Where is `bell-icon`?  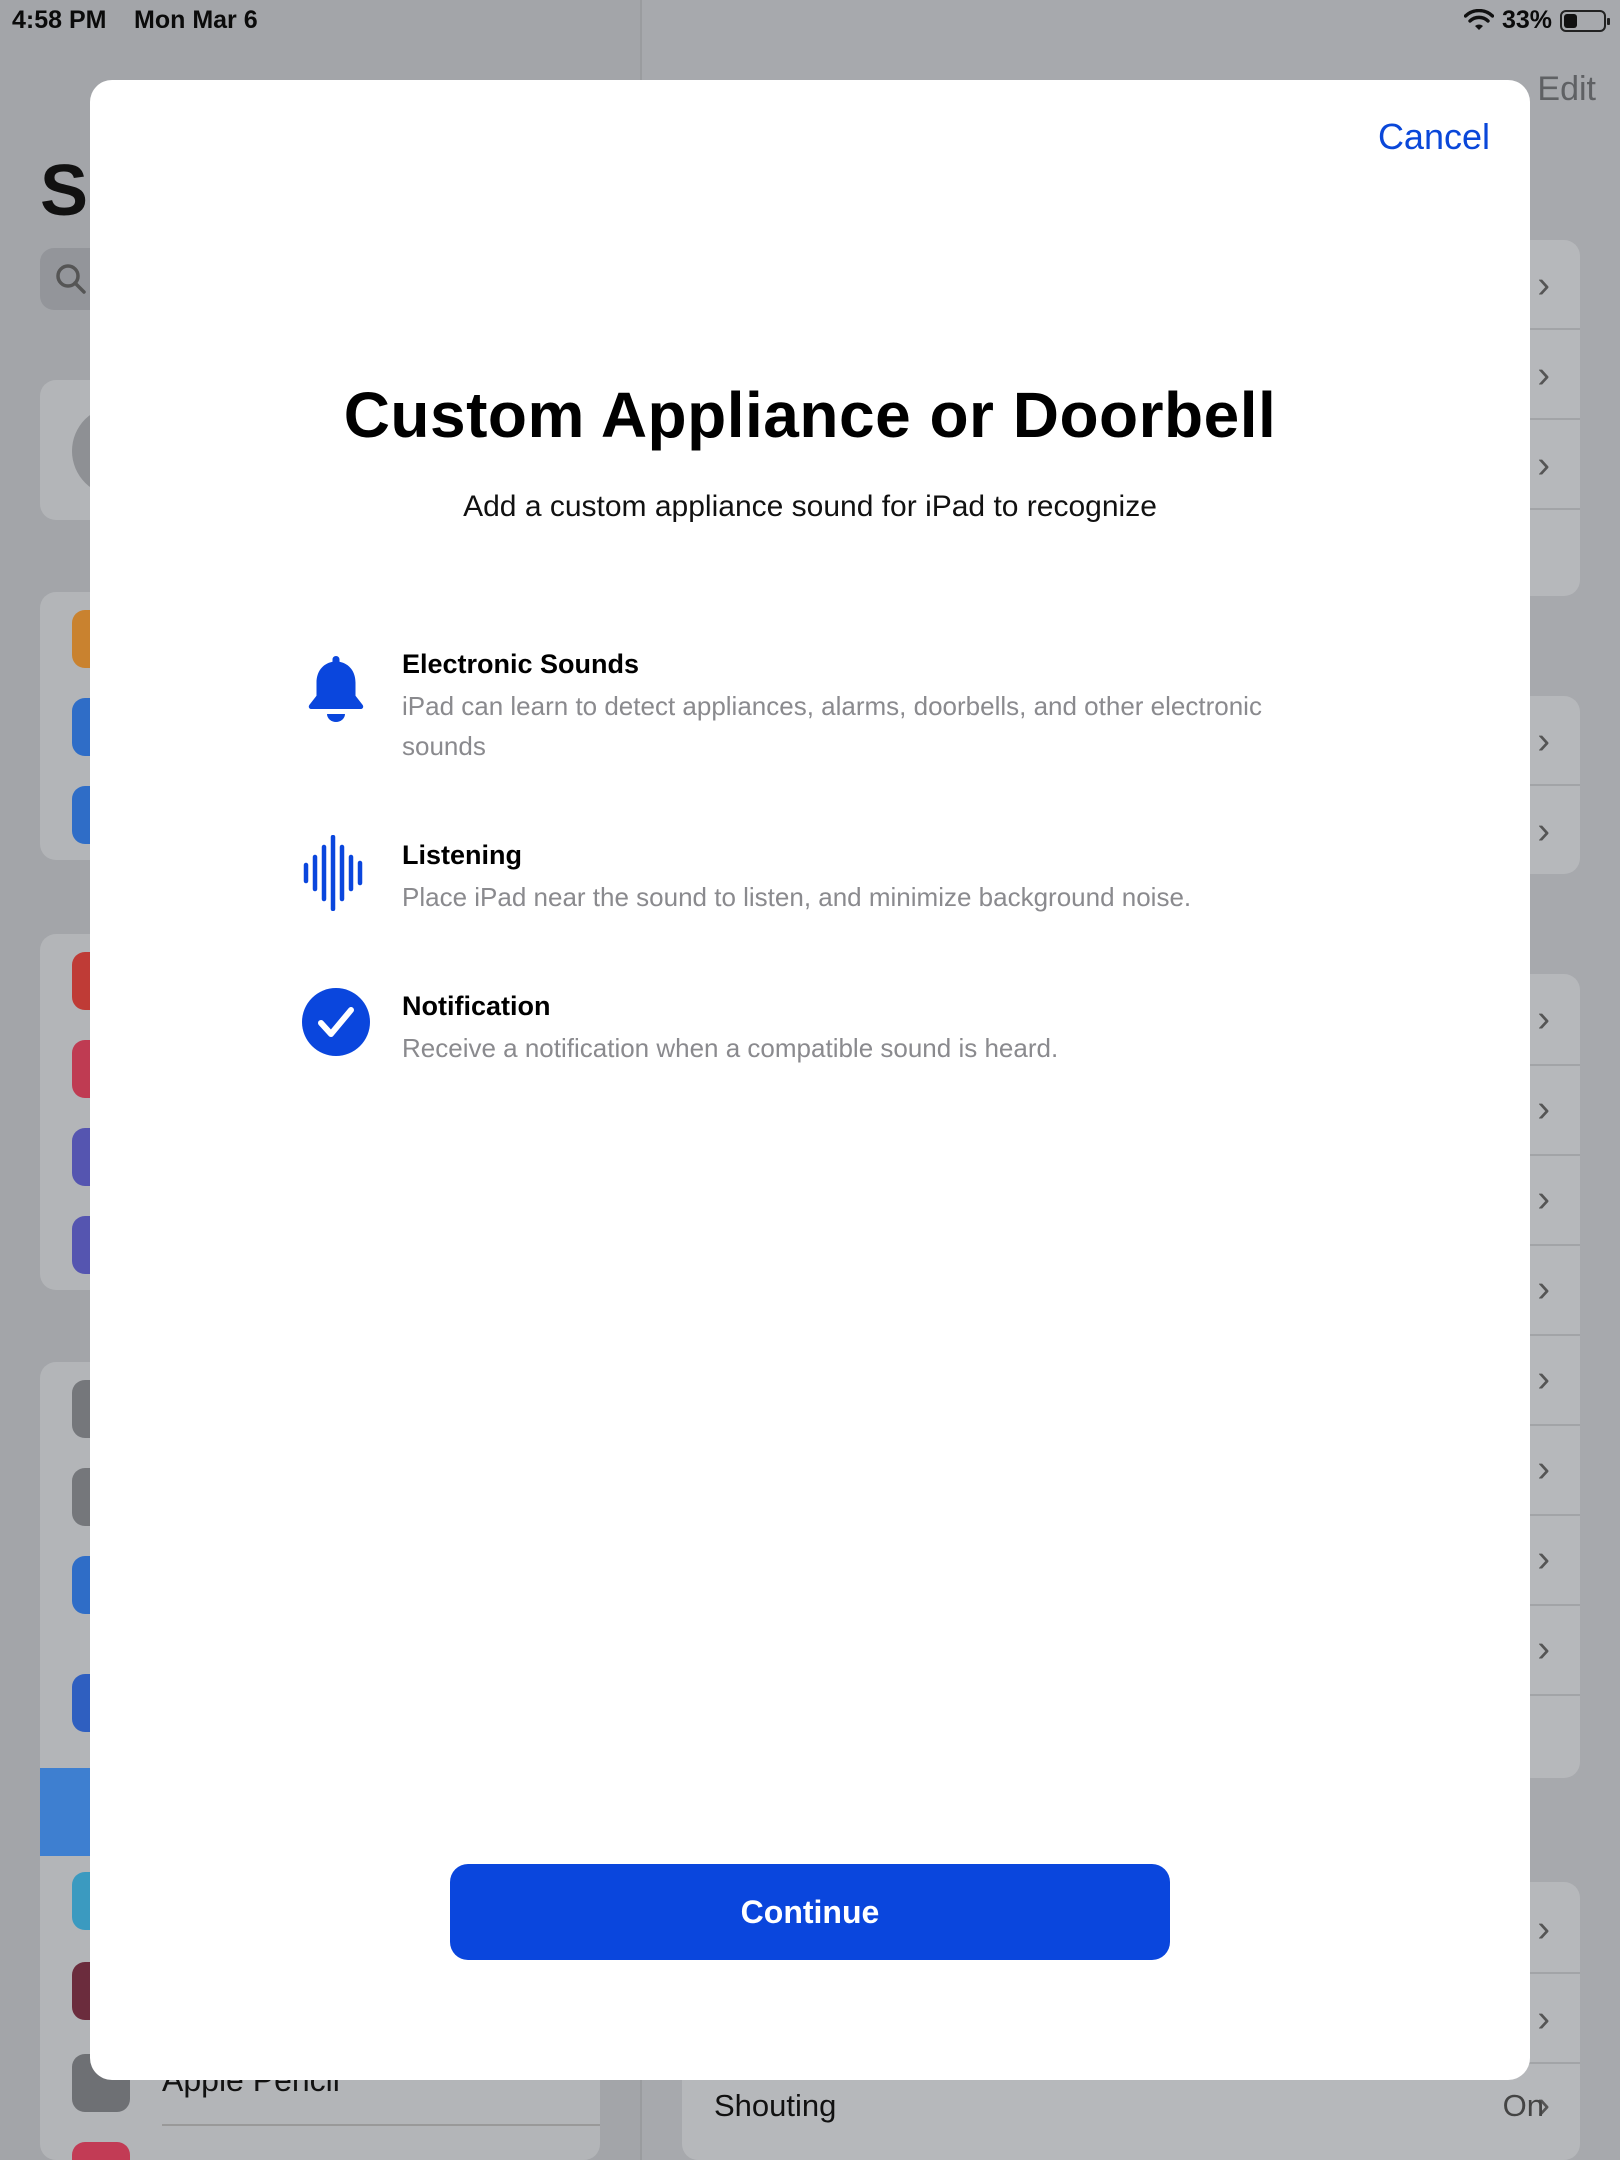
bell-icon is located at coordinates (336, 690).